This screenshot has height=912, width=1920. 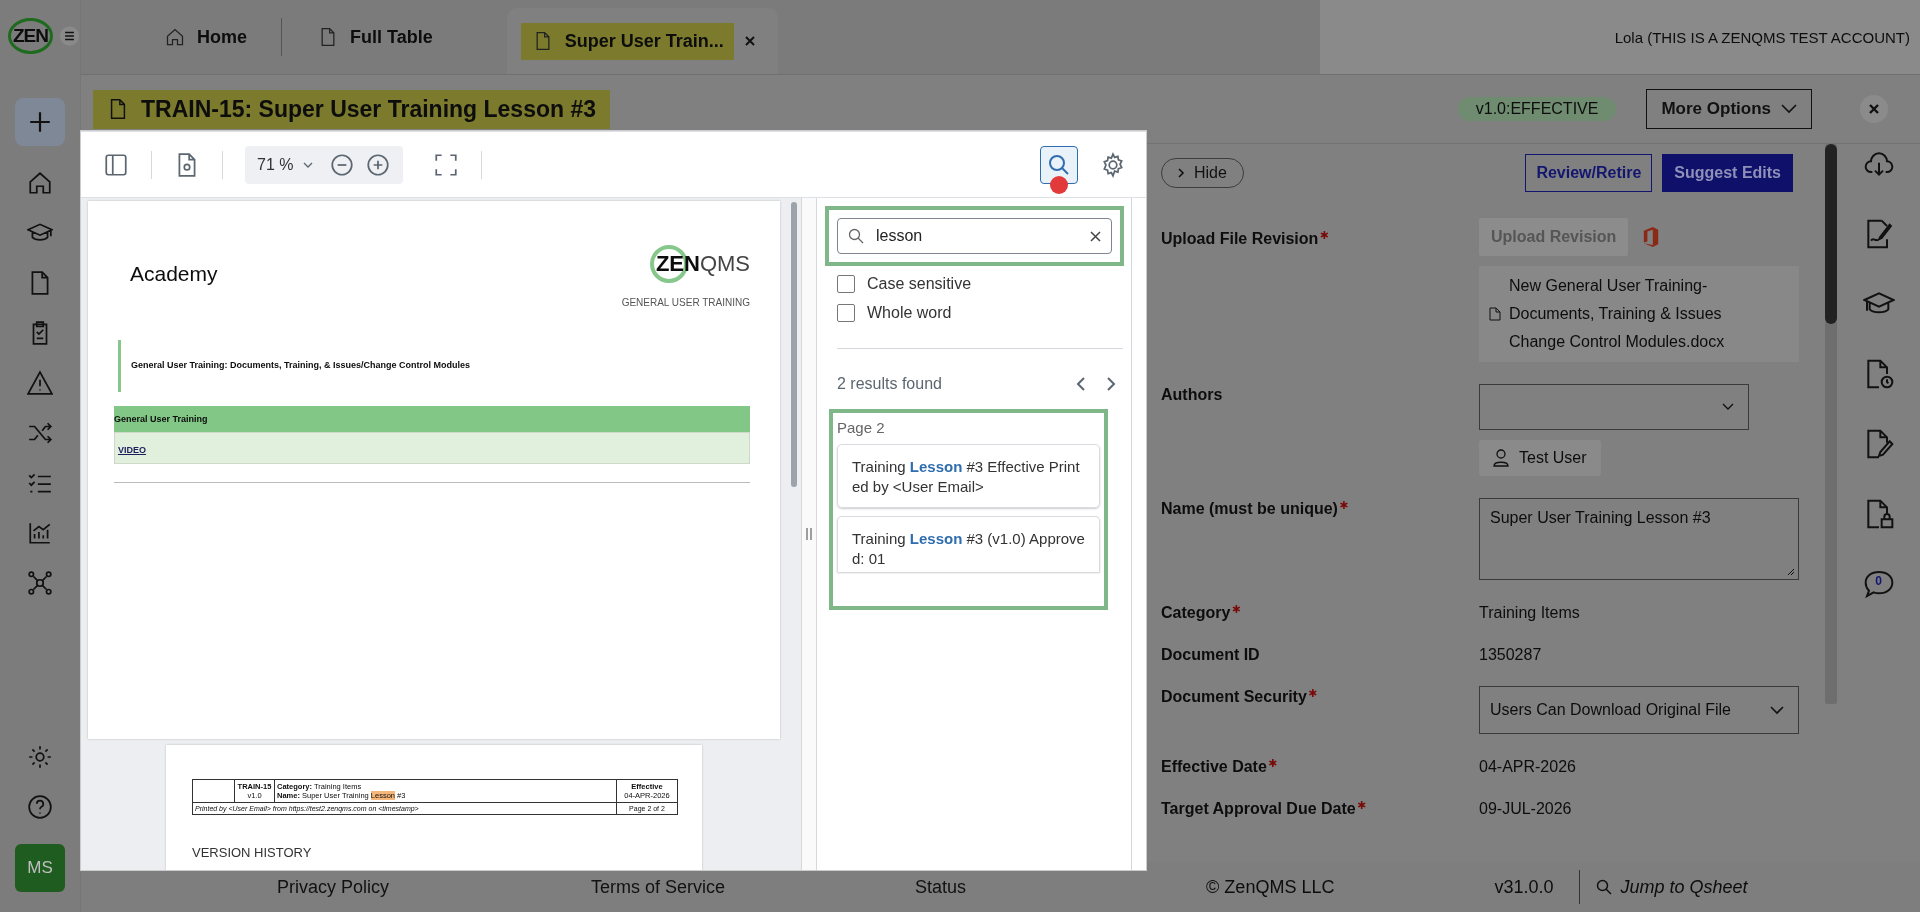 What do you see at coordinates (1589, 173) in the screenshot?
I see `review-retire-button: Review/Retire` at bounding box center [1589, 173].